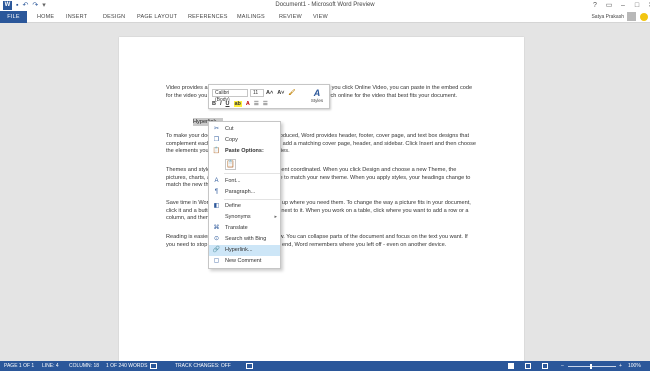 Image resolution: width=650 pixels, height=371 pixels. What do you see at coordinates (216, 250) in the screenshot?
I see `hyperlink-icon: 🔗` at bounding box center [216, 250].